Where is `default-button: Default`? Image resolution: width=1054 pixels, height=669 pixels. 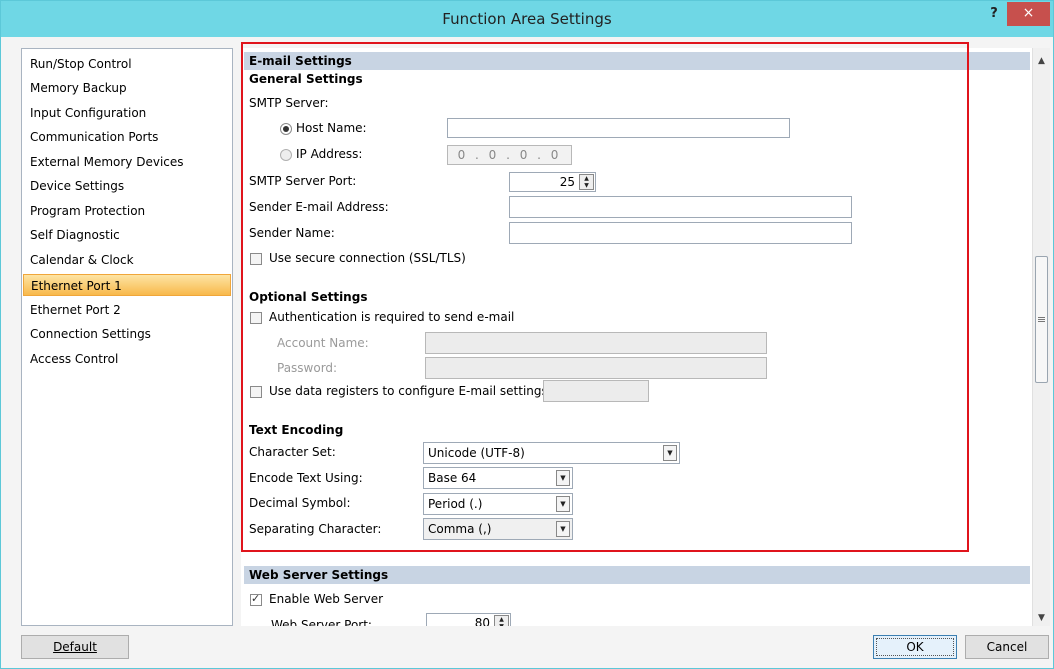
default-button: Default is located at coordinates (75, 647).